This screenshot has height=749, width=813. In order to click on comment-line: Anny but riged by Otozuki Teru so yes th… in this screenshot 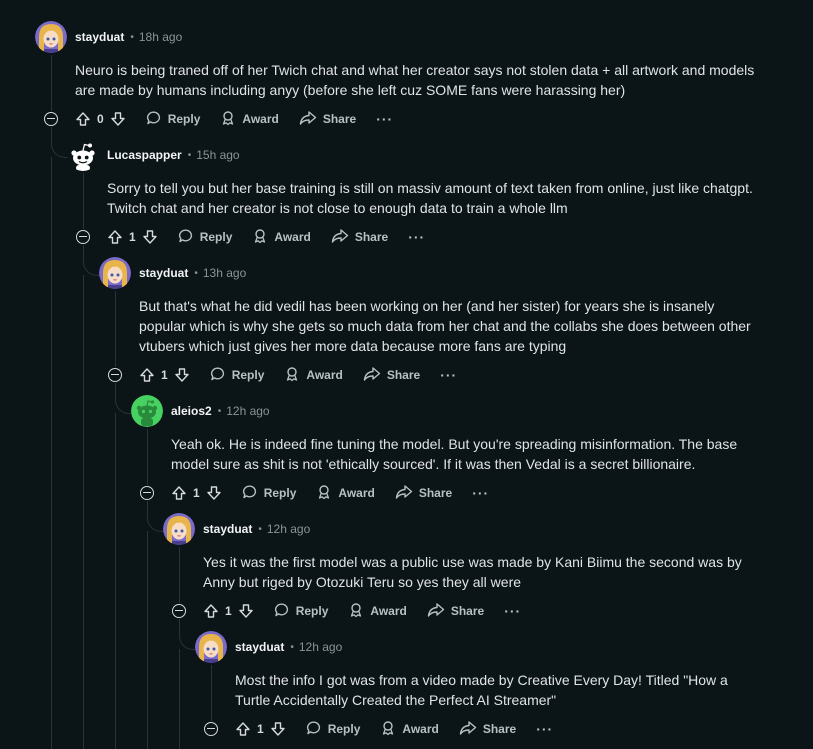, I will do `click(362, 582)`.